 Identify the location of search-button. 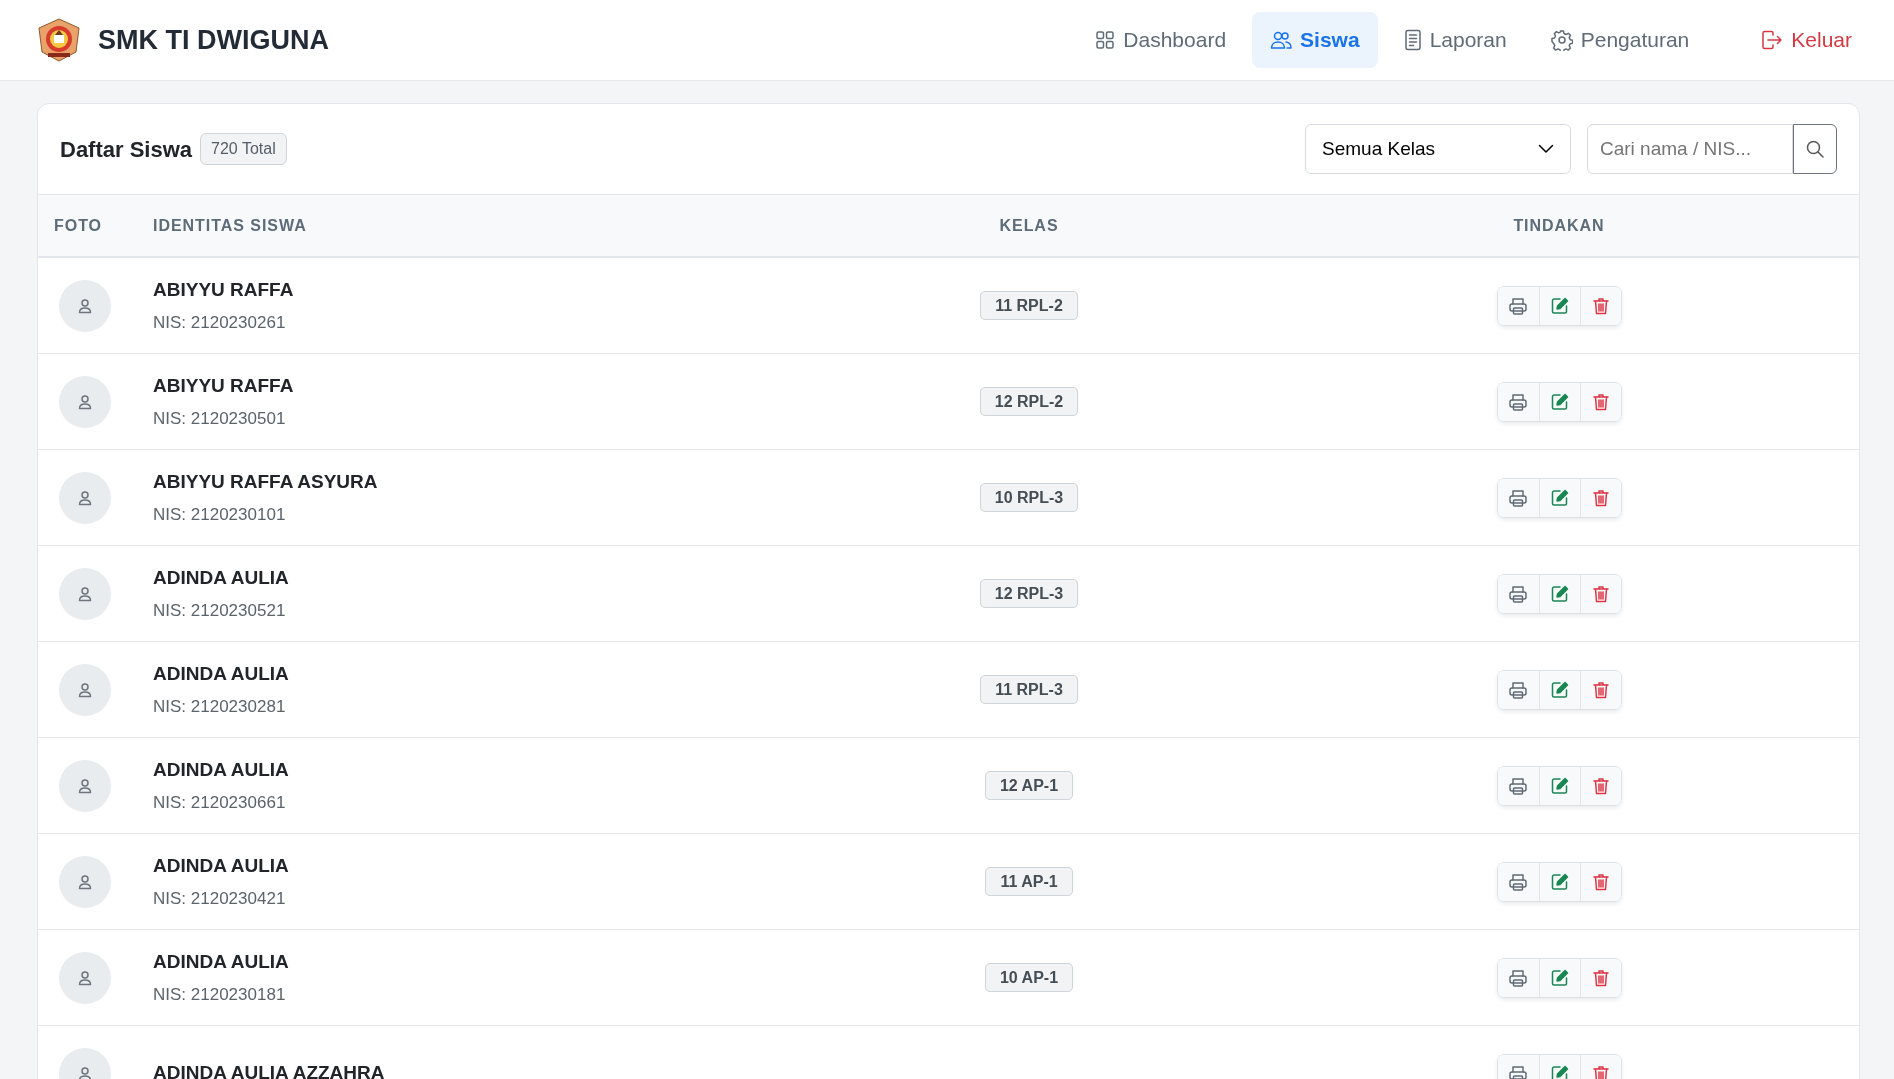
(1815, 149).